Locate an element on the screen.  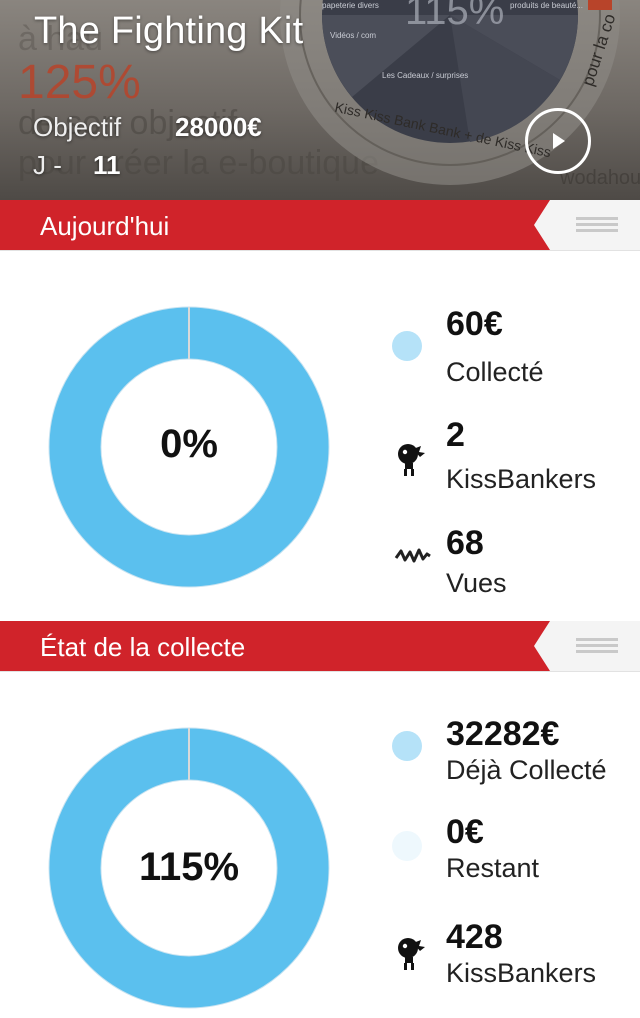
play-icon is located at coordinates (559, 141).